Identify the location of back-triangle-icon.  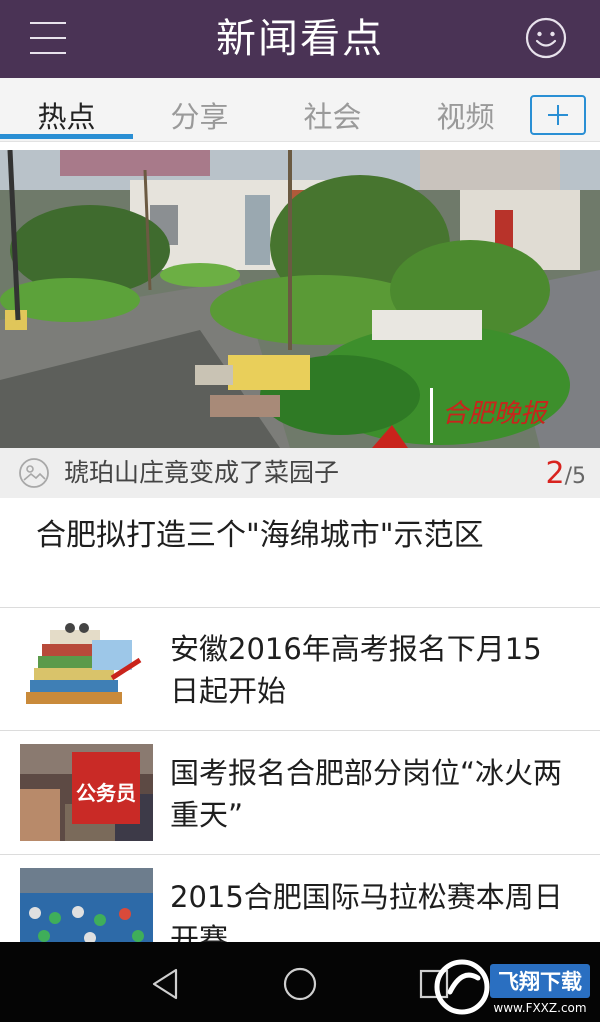
(165, 984).